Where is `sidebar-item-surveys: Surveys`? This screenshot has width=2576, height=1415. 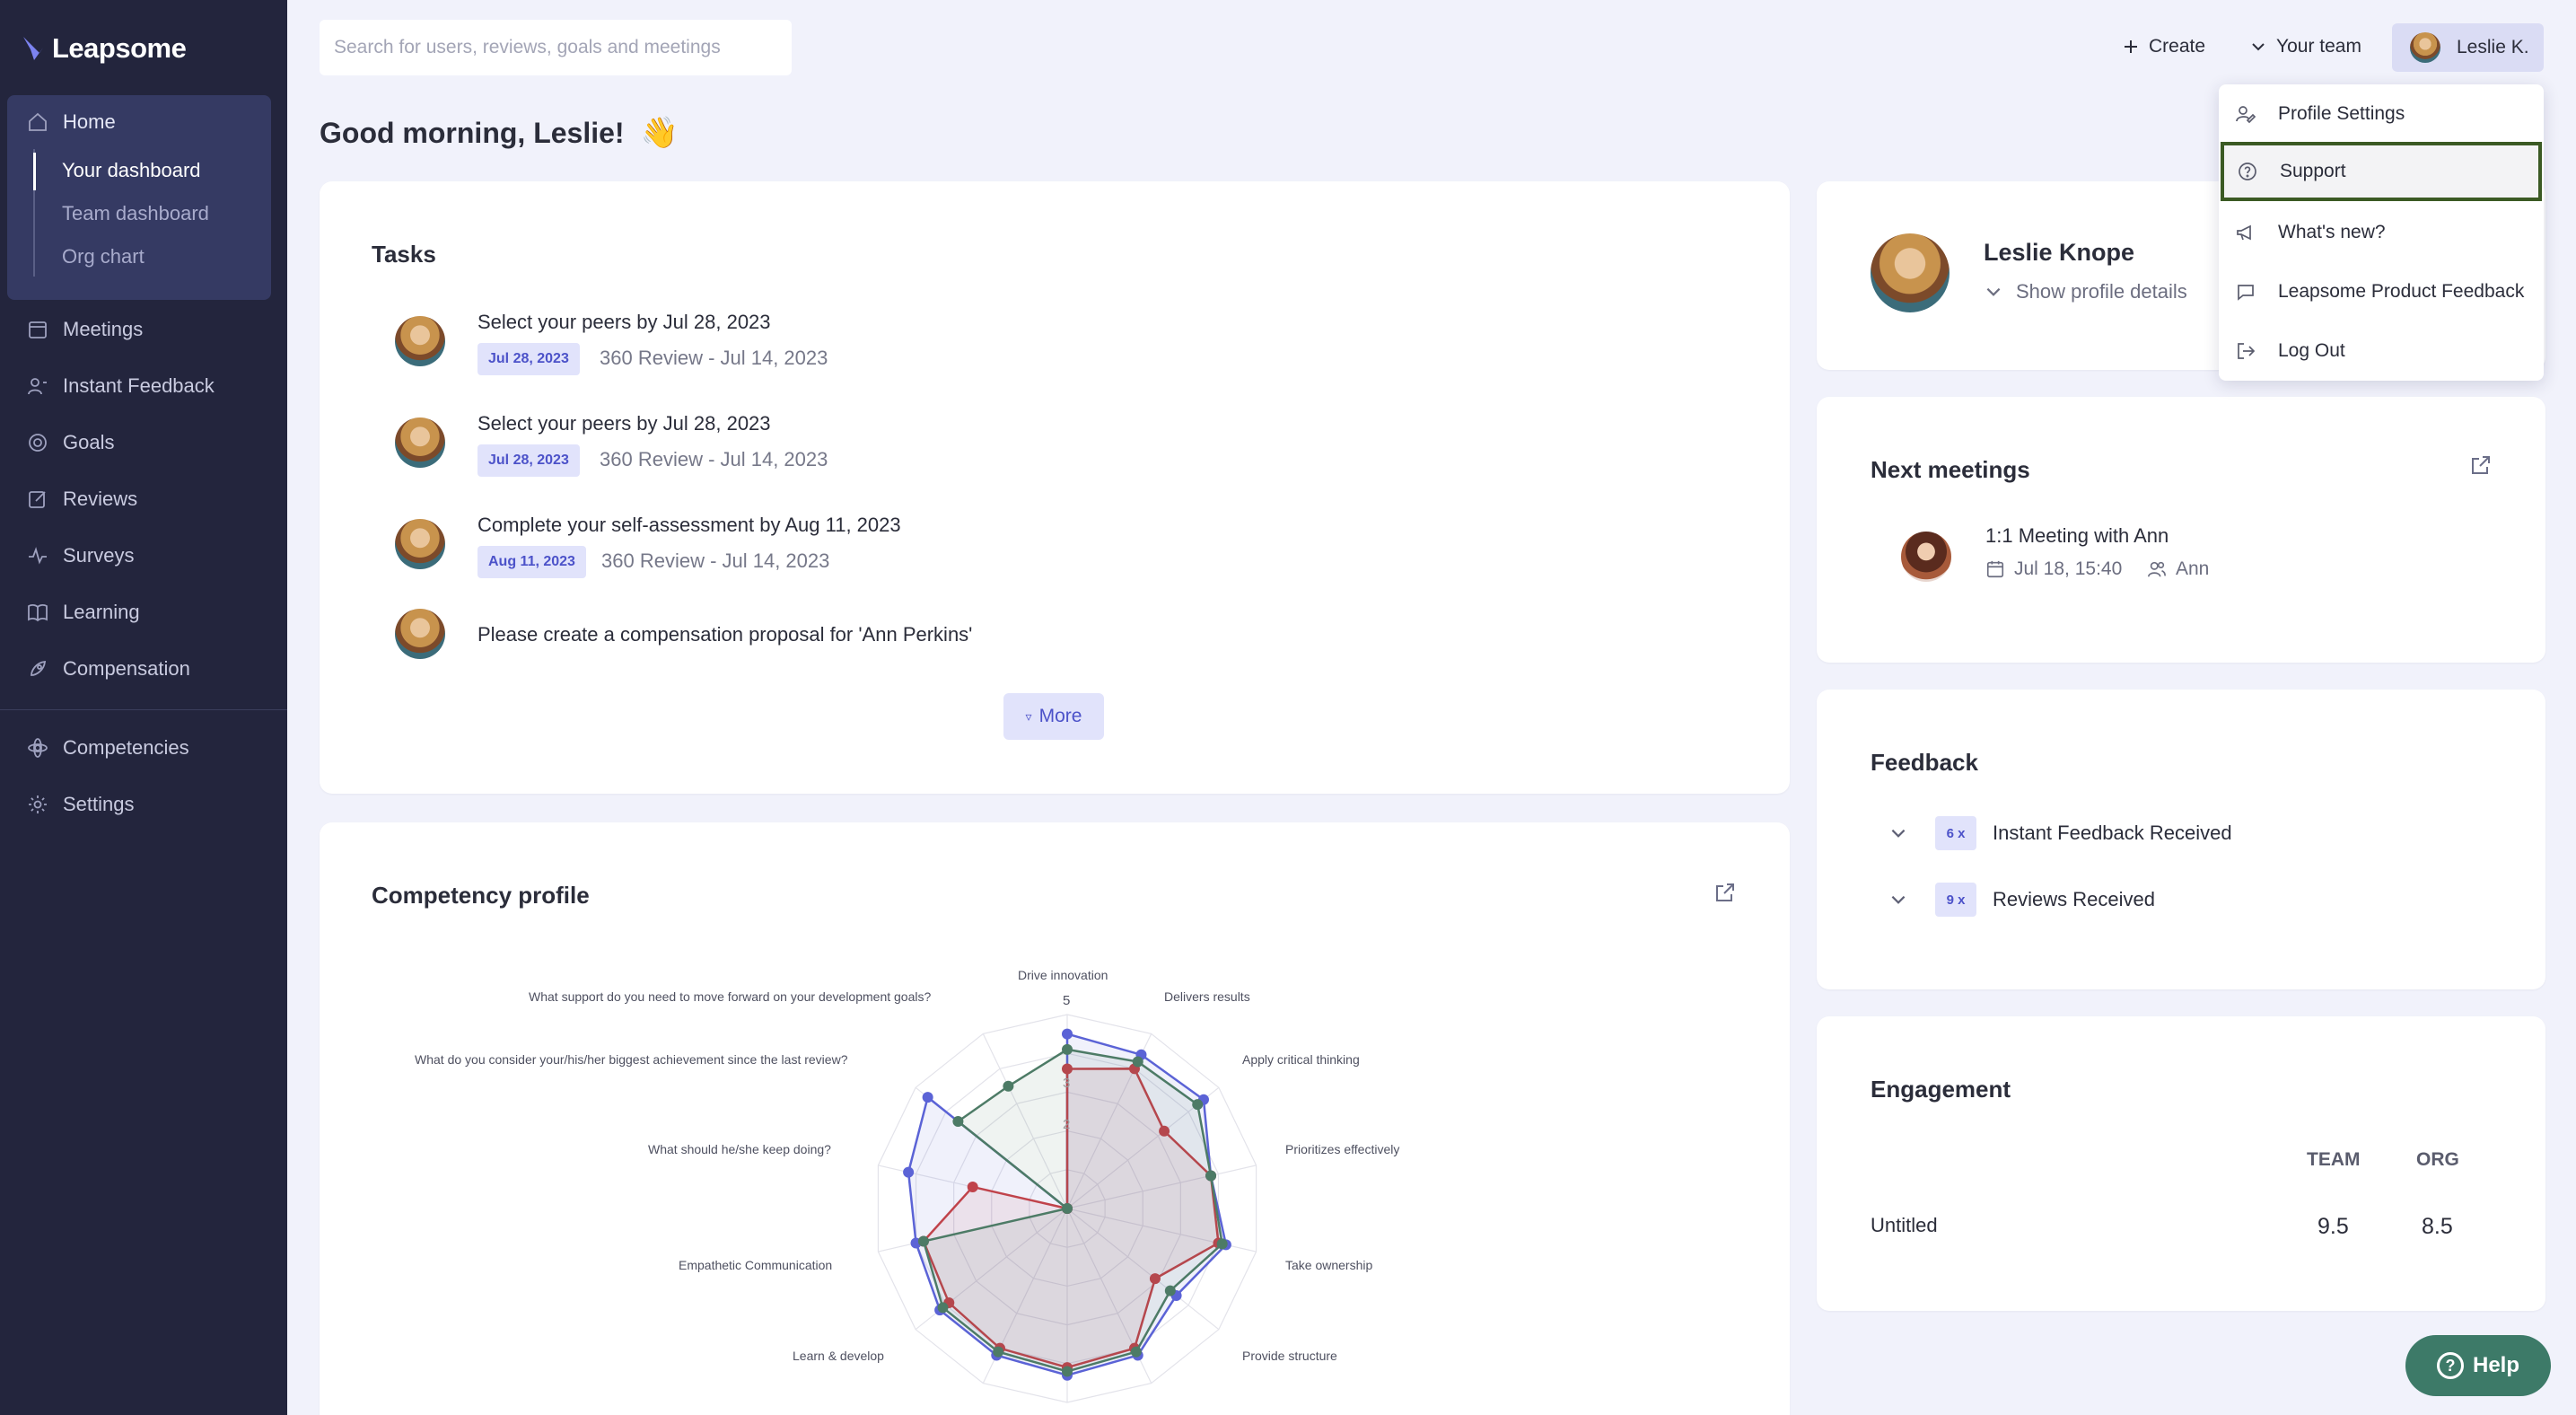 sidebar-item-surveys: Surveys is located at coordinates (134, 556).